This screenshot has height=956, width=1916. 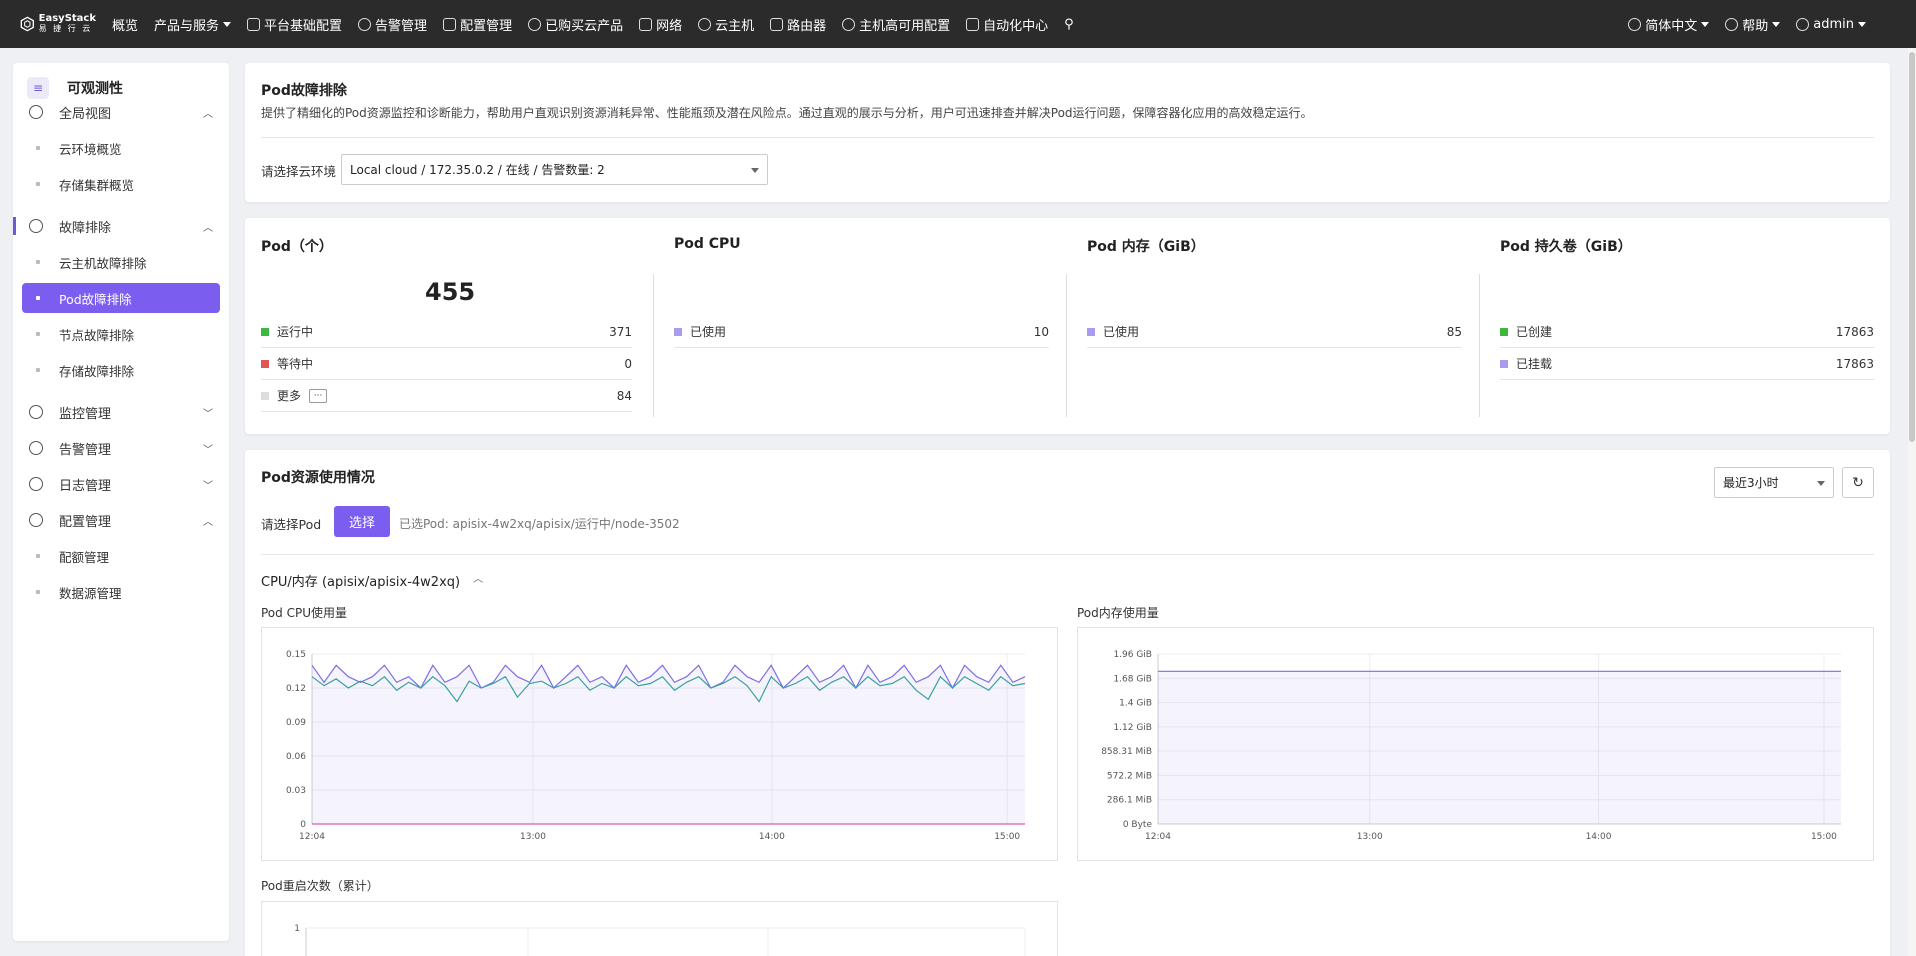 I want to click on y-tick-label: 858.31 MiB, so click(x=1126, y=752).